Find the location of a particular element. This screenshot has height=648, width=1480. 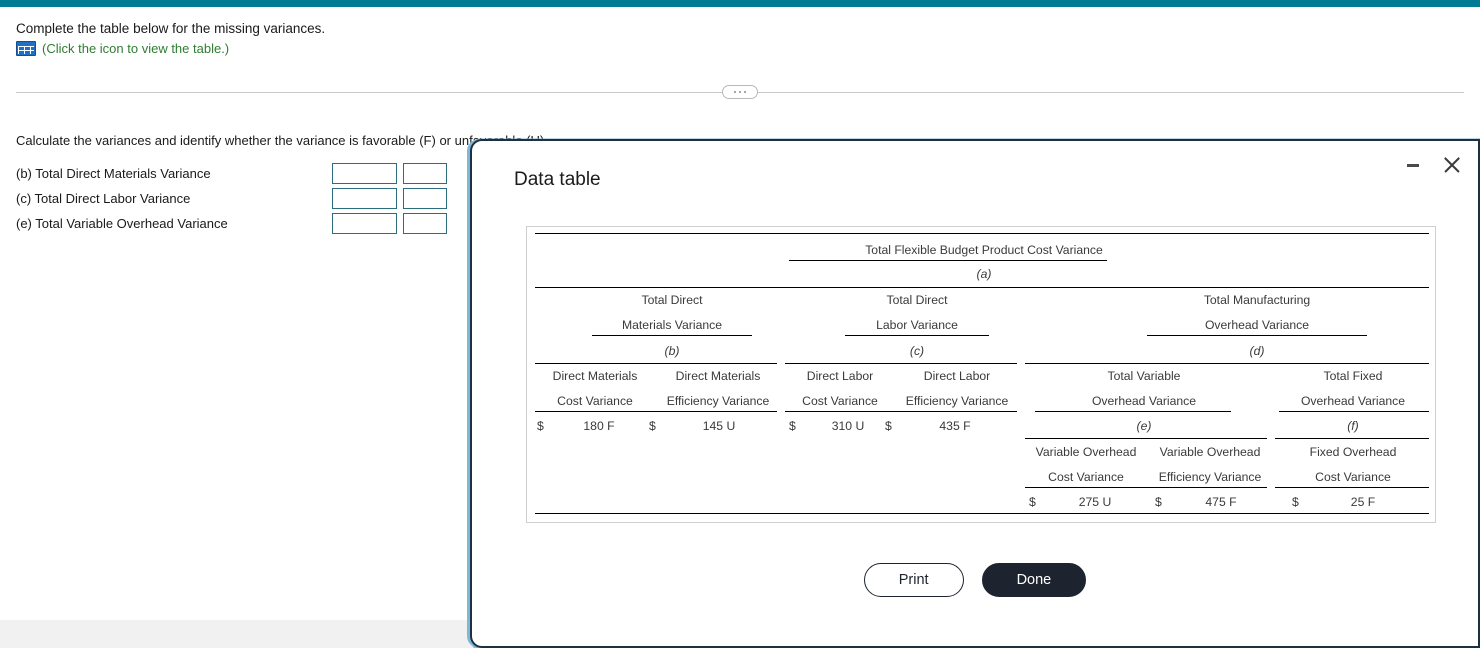

fixed-overhead-bottom-rule is located at coordinates (1352, 438).